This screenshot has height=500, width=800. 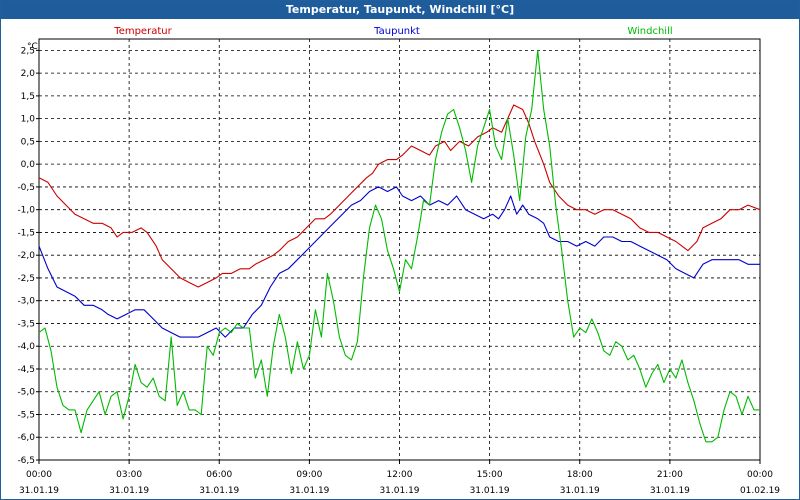 What do you see at coordinates (28, 97) in the screenshot?
I see `y-tick-label: 1,5` at bounding box center [28, 97].